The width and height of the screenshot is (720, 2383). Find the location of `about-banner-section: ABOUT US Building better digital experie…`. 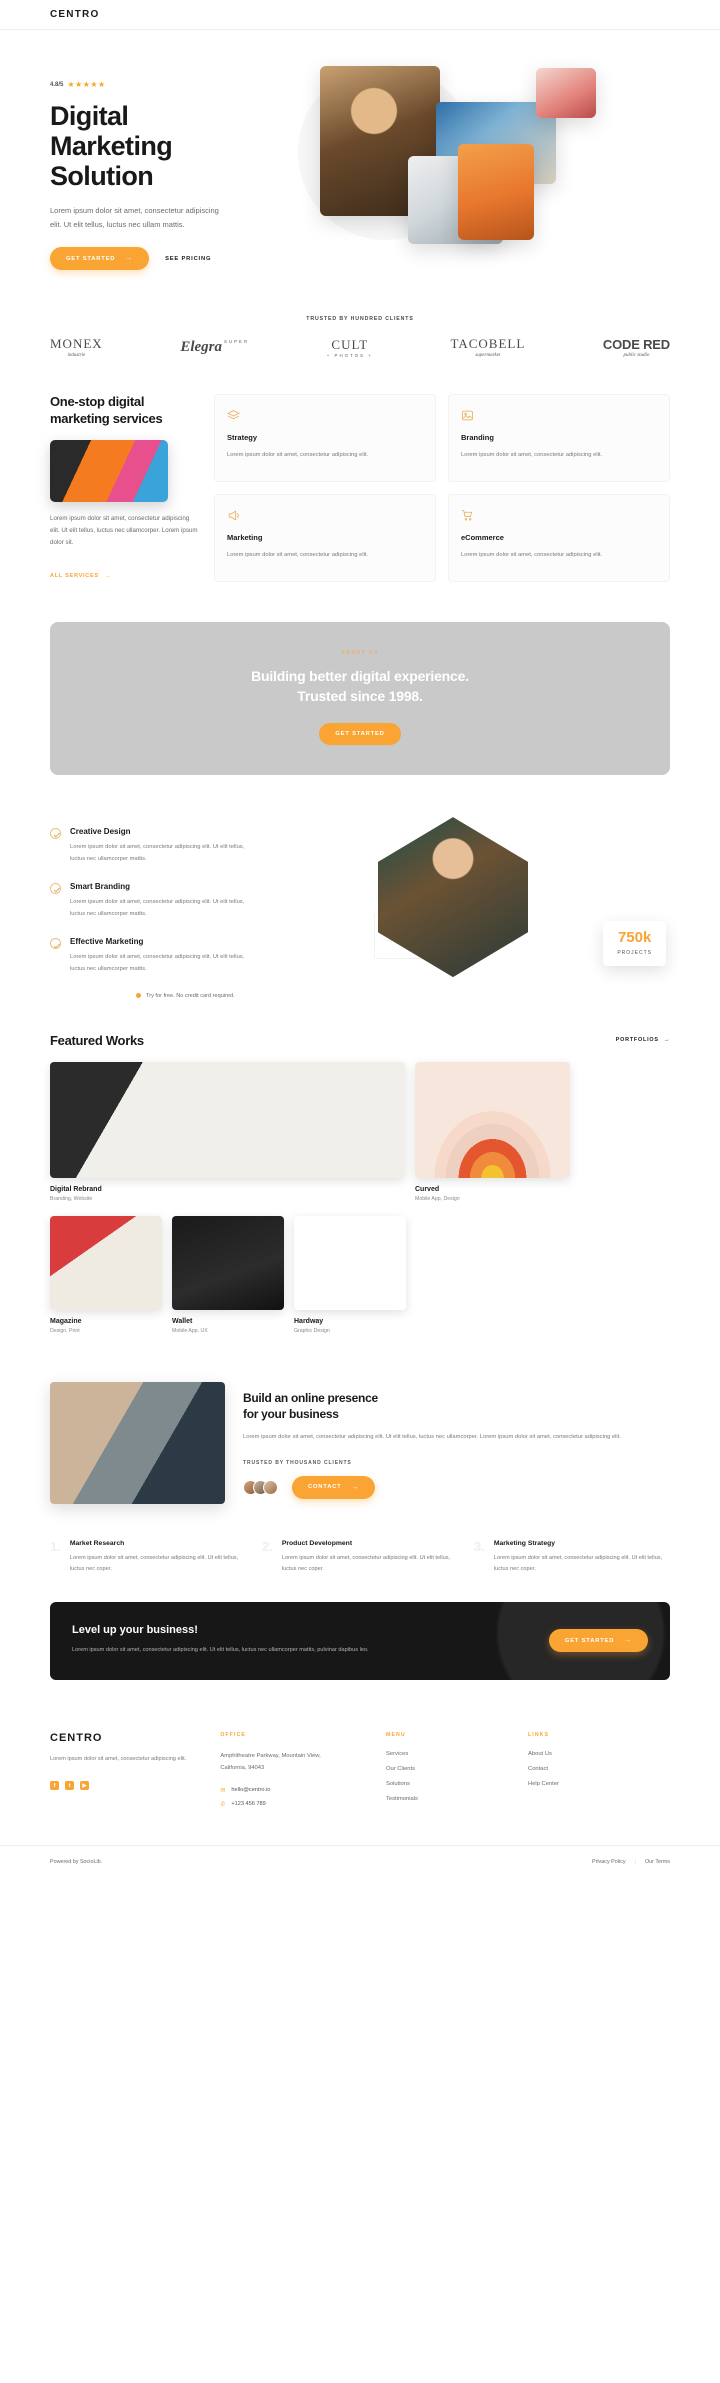

about-banner-section: ABOUT US Building better digital experie… is located at coordinates (360, 705).